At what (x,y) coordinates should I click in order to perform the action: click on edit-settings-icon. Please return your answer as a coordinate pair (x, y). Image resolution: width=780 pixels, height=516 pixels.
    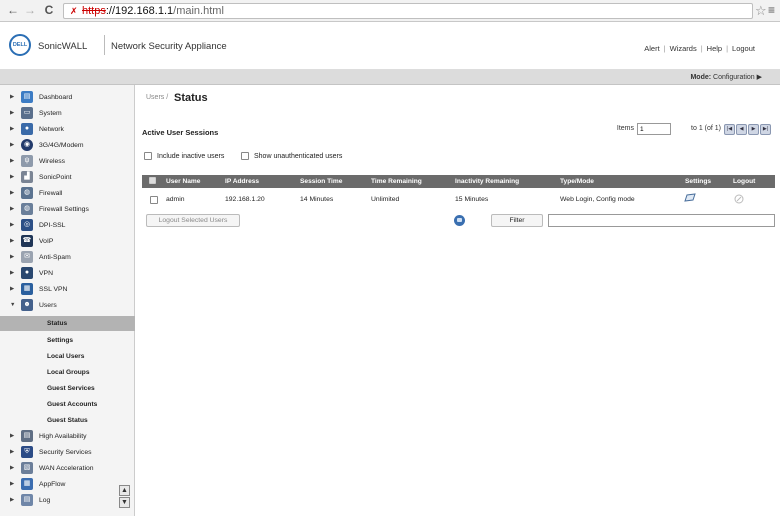
    Looking at the image, I should click on (690, 199).